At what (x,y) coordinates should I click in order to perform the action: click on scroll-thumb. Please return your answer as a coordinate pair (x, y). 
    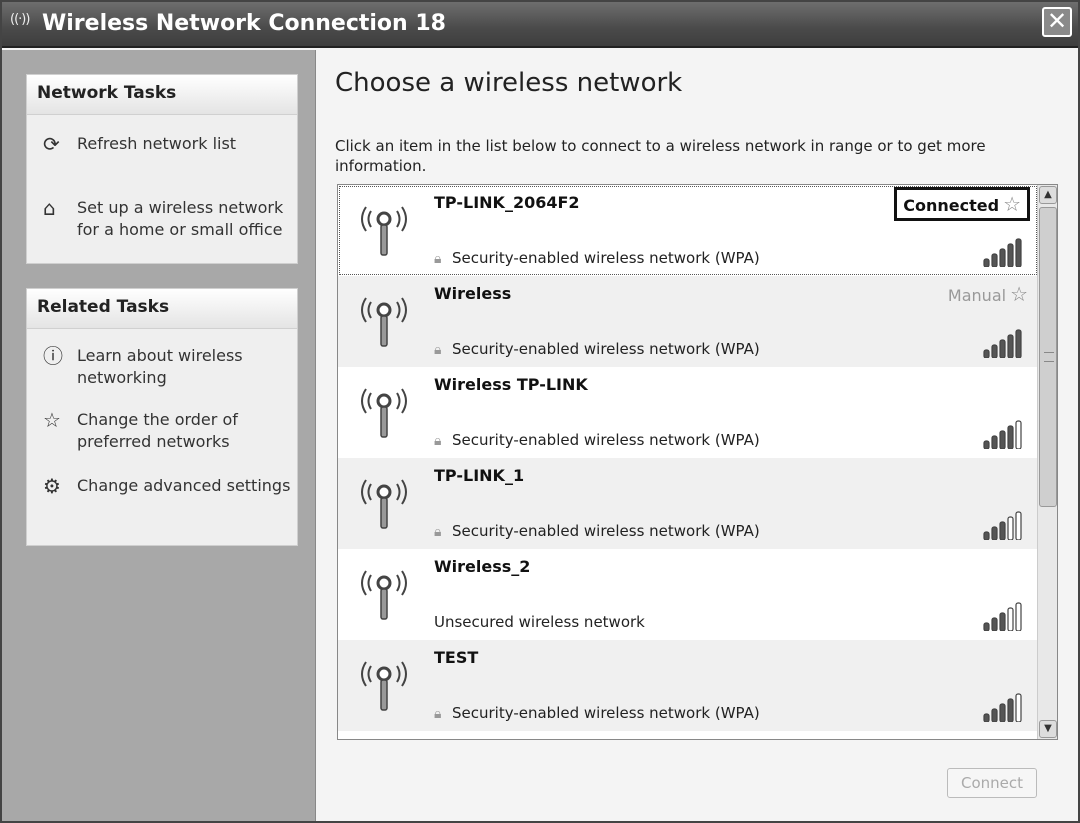
    Looking at the image, I should click on (1048, 357).